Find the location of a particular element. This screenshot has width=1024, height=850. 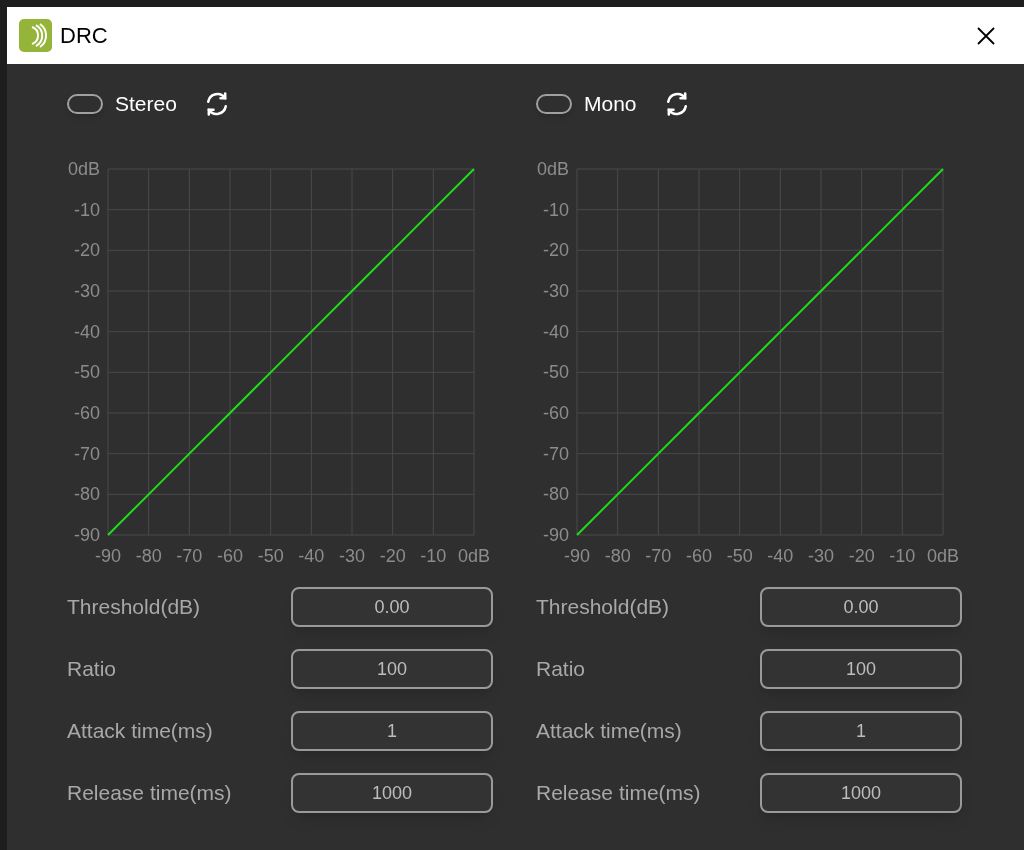

toggle-label: Mono is located at coordinates (610, 104).